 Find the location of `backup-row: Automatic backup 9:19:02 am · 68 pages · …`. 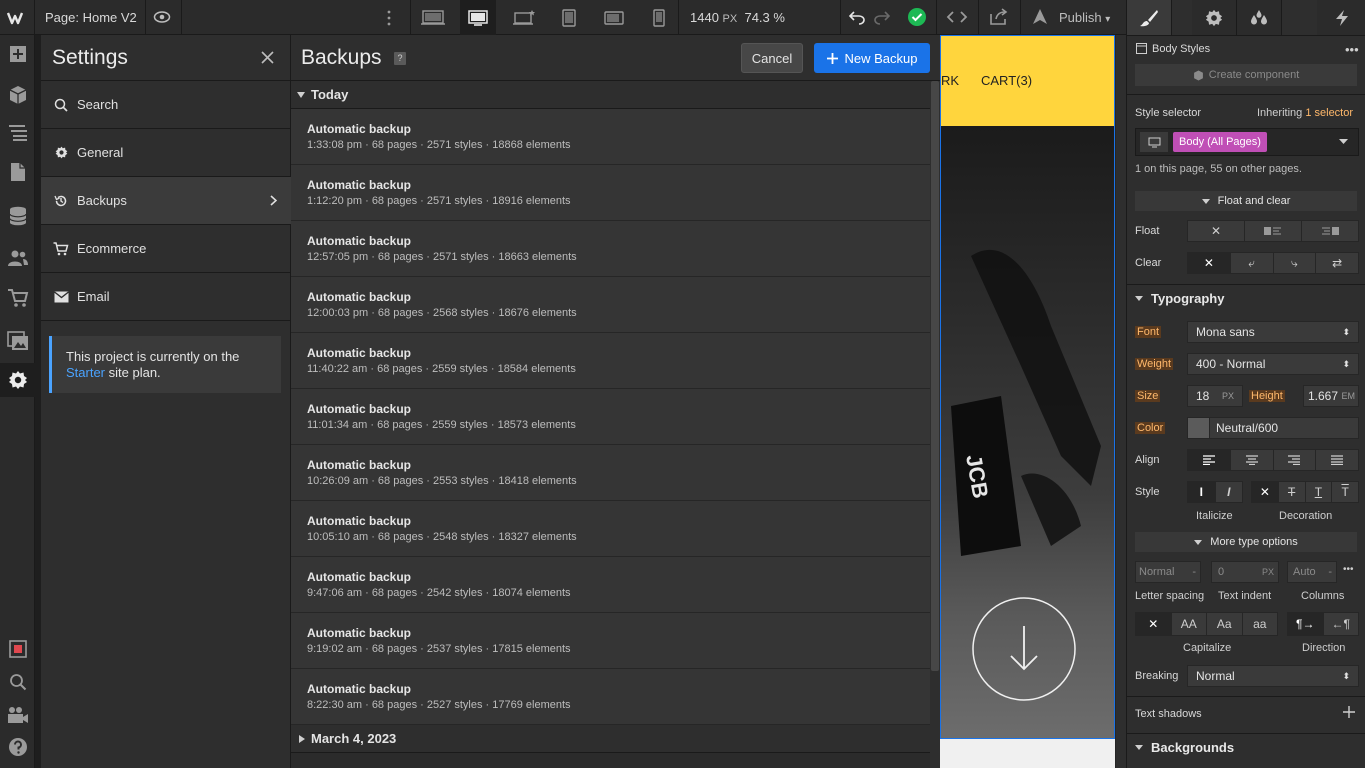

backup-row: Automatic backup 9:19:02 am · 68 pages · … is located at coordinates (610, 641).